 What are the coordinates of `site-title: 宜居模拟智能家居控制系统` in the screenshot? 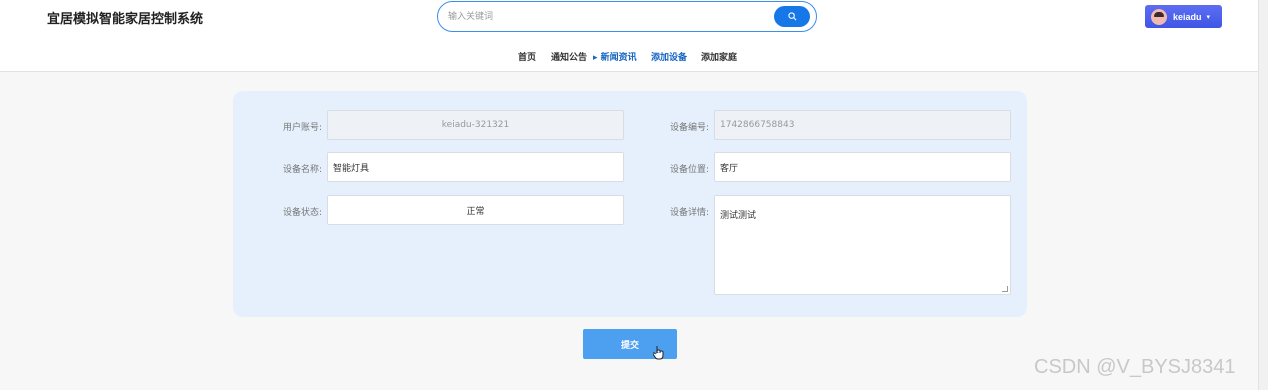 It's located at (125, 19).